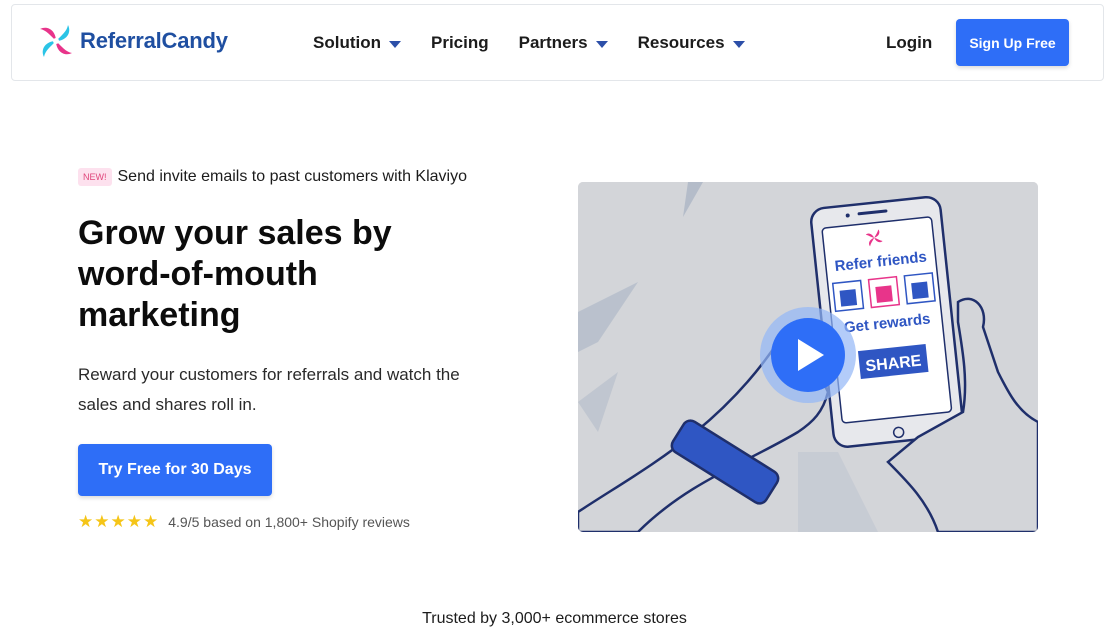  What do you see at coordinates (56, 41) in the screenshot?
I see `referralcandy-logo-icon` at bounding box center [56, 41].